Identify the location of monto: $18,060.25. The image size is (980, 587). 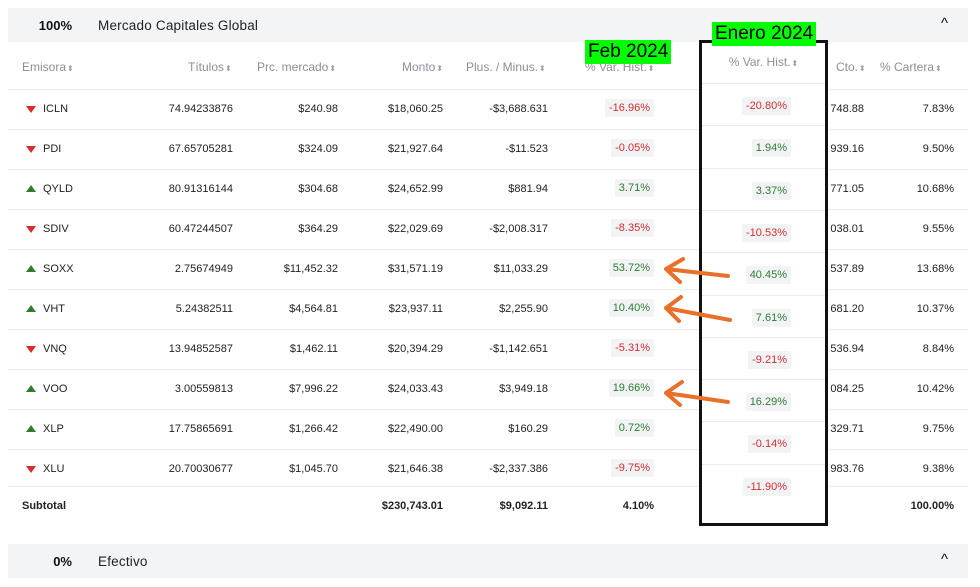
(415, 109).